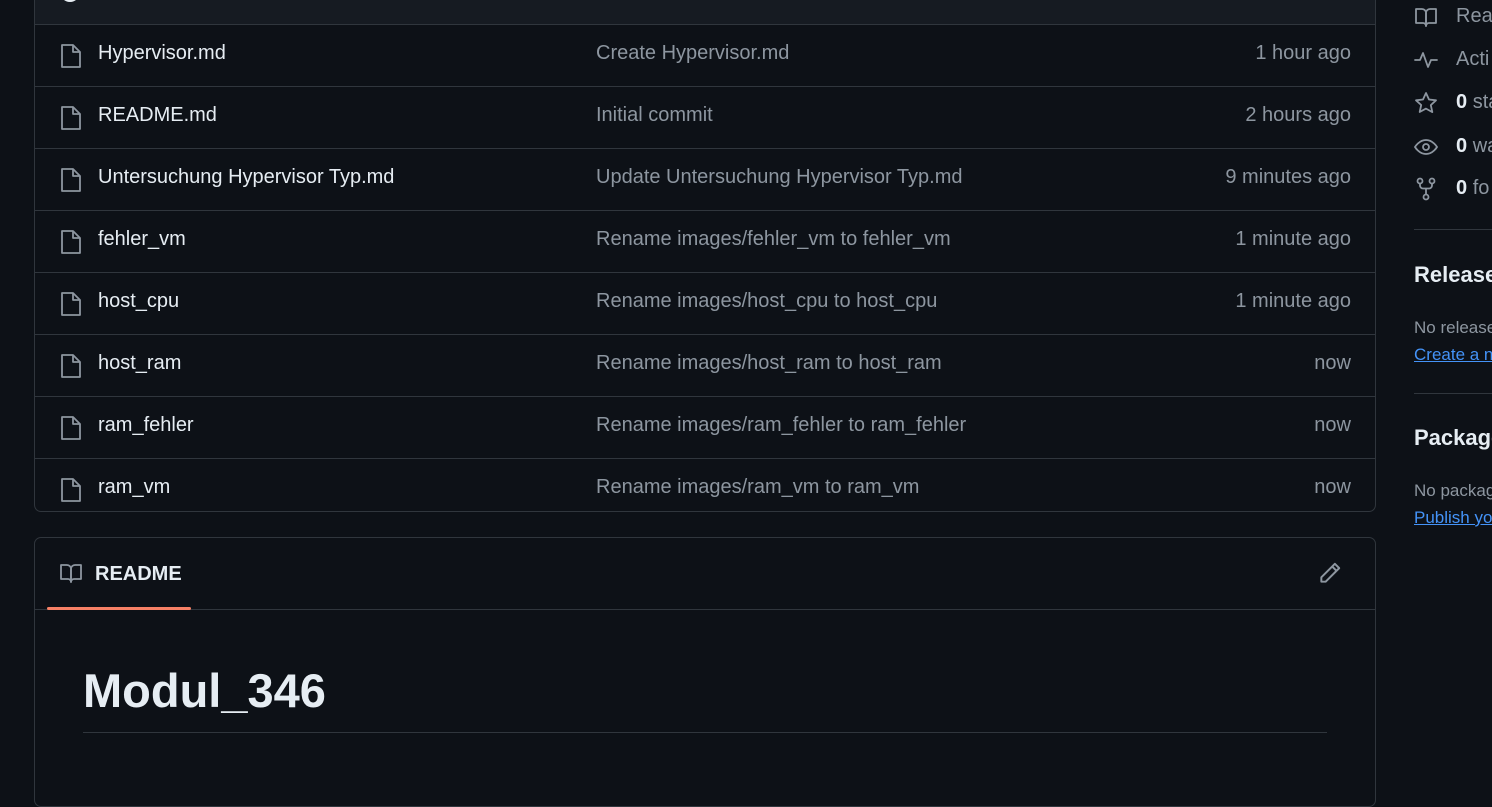 This screenshot has height=807, width=1492. Describe the element at coordinates (1473, 59) in the screenshot. I see `sidebar-activity-label: Acti` at that location.